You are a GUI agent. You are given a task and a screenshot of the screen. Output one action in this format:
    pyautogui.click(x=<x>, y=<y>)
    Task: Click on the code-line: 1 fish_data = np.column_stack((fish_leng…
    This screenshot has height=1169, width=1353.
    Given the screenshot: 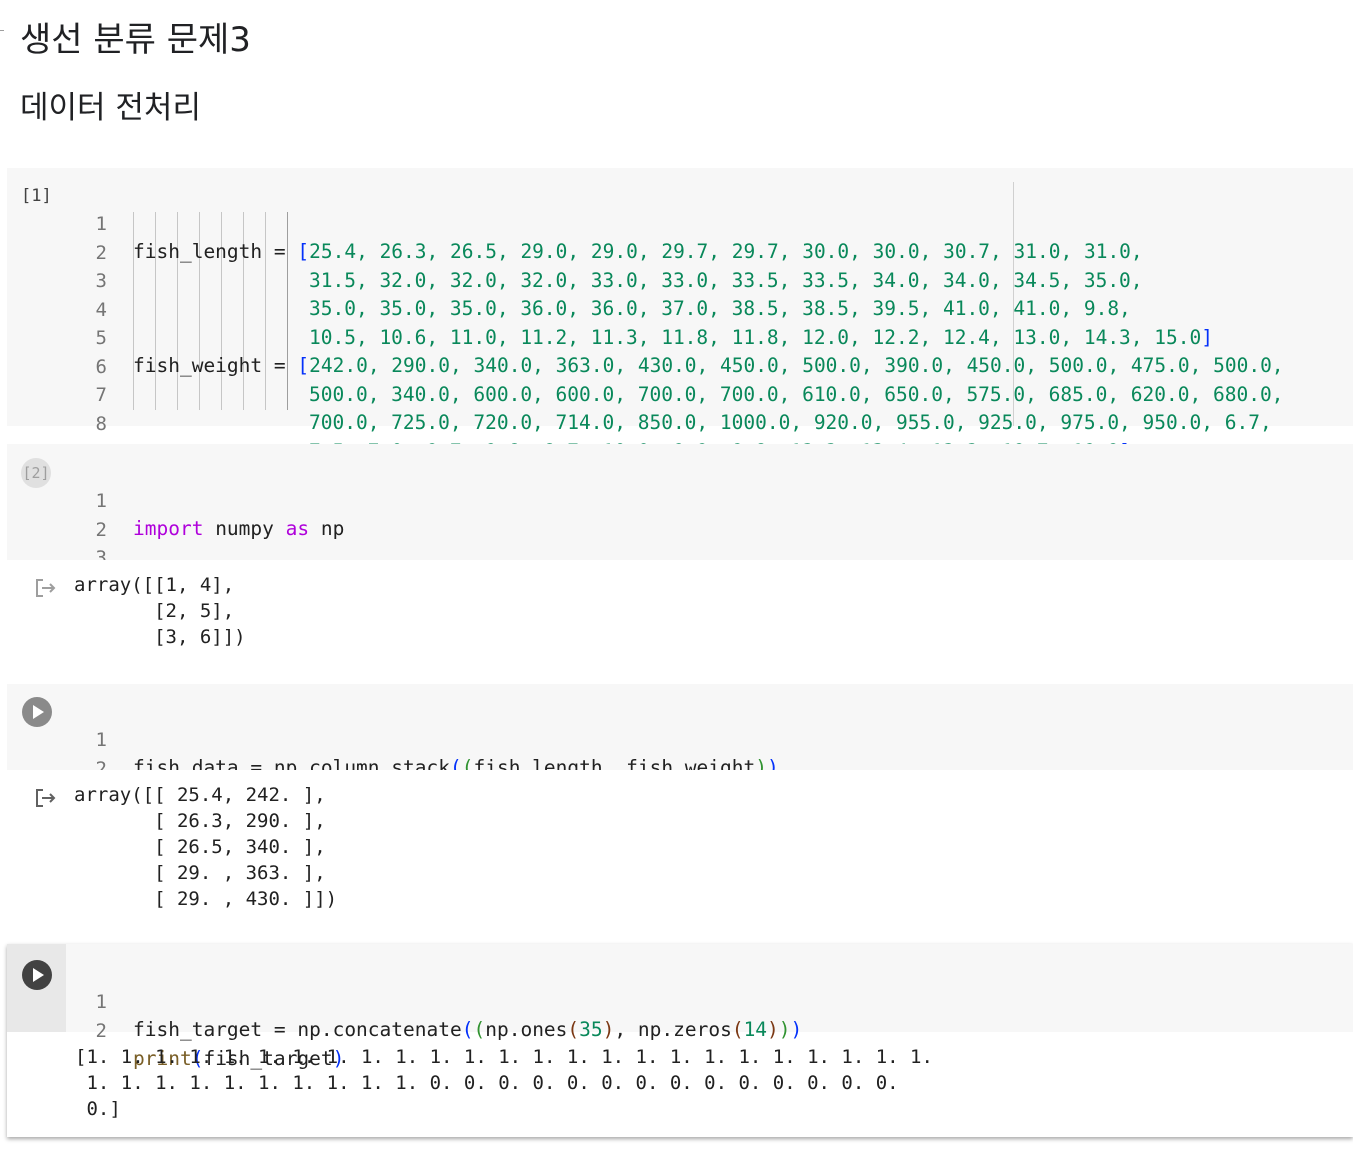 What is the action you would take?
    pyautogui.click(x=677, y=738)
    